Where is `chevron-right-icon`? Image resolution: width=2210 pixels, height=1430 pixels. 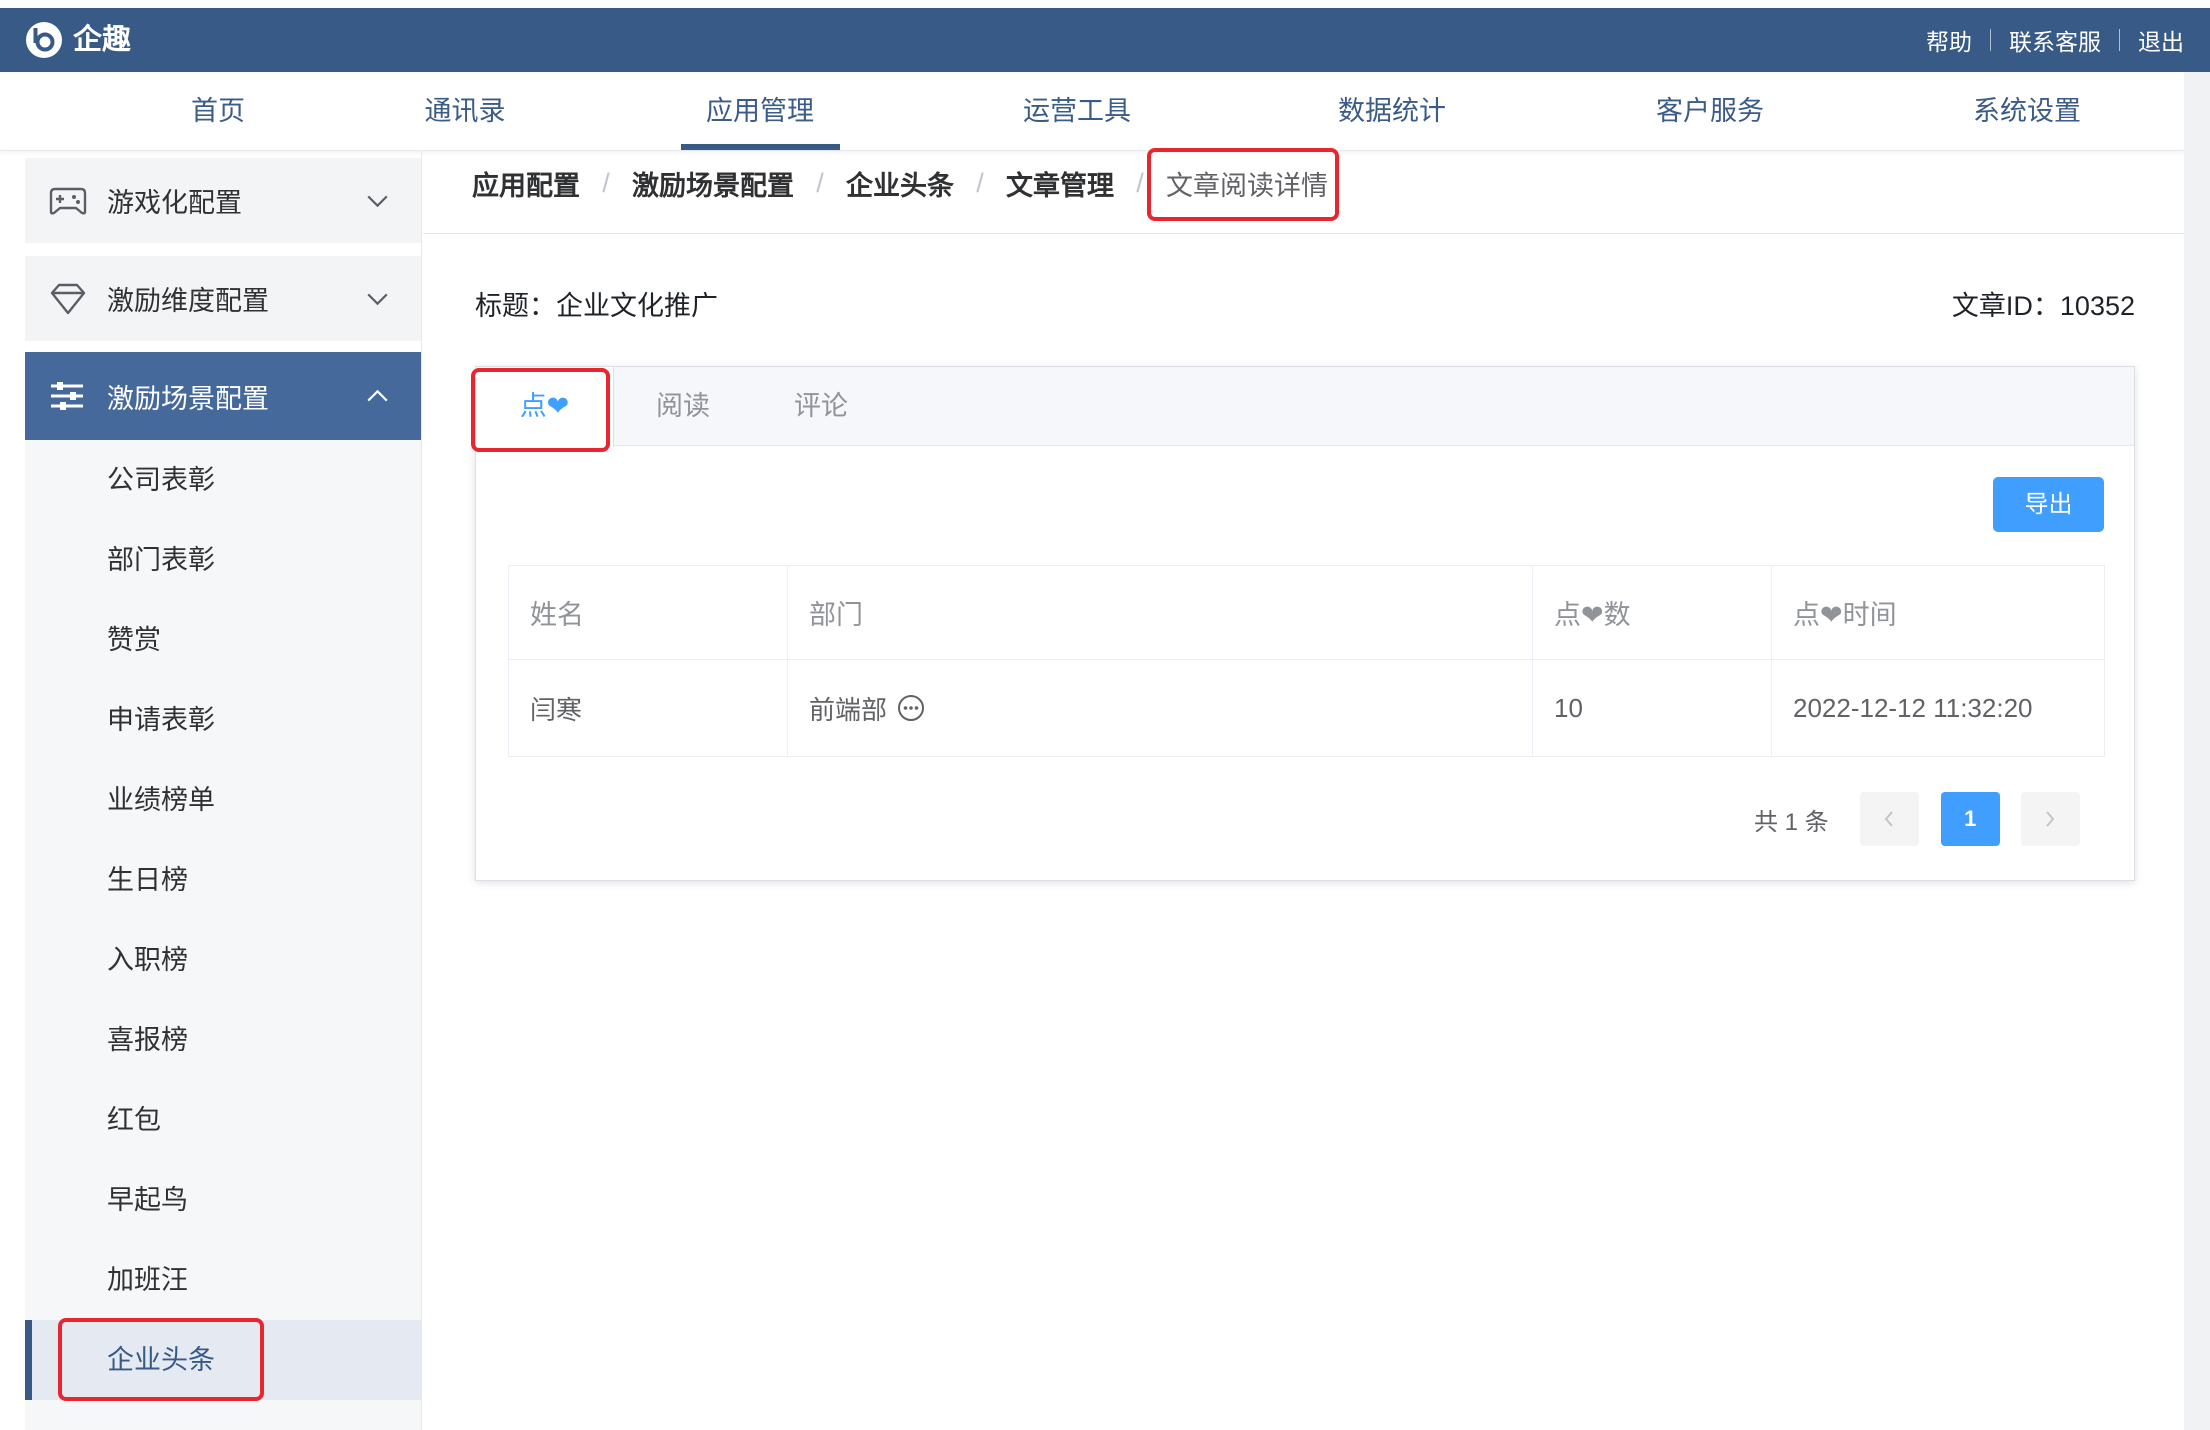
chevron-right-icon is located at coordinates (2050, 819).